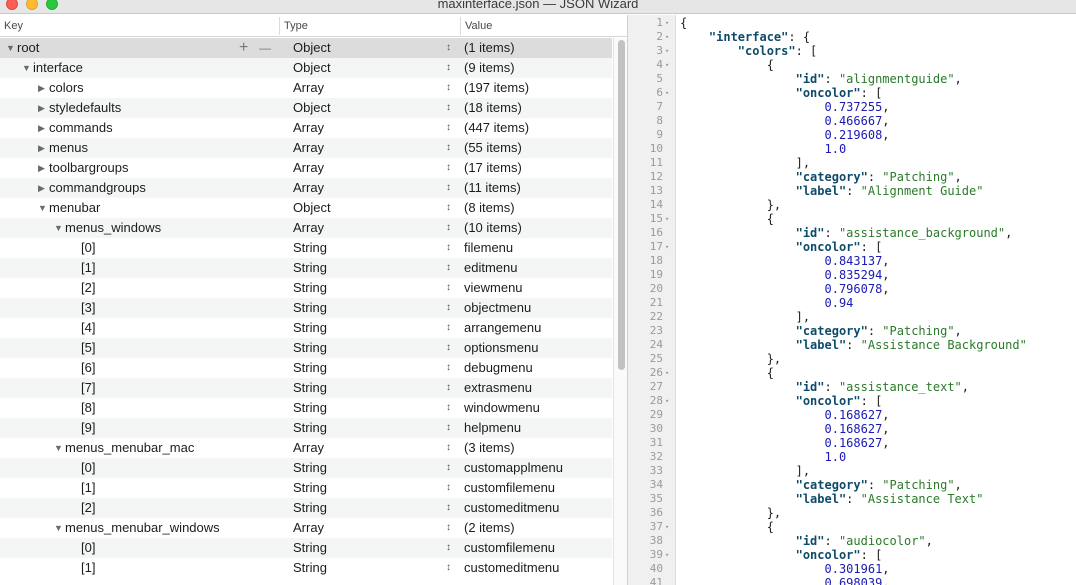 The image size is (1076, 585). What do you see at coordinates (129, 448) in the screenshot?
I see `row-key: menus_menubar_mac` at bounding box center [129, 448].